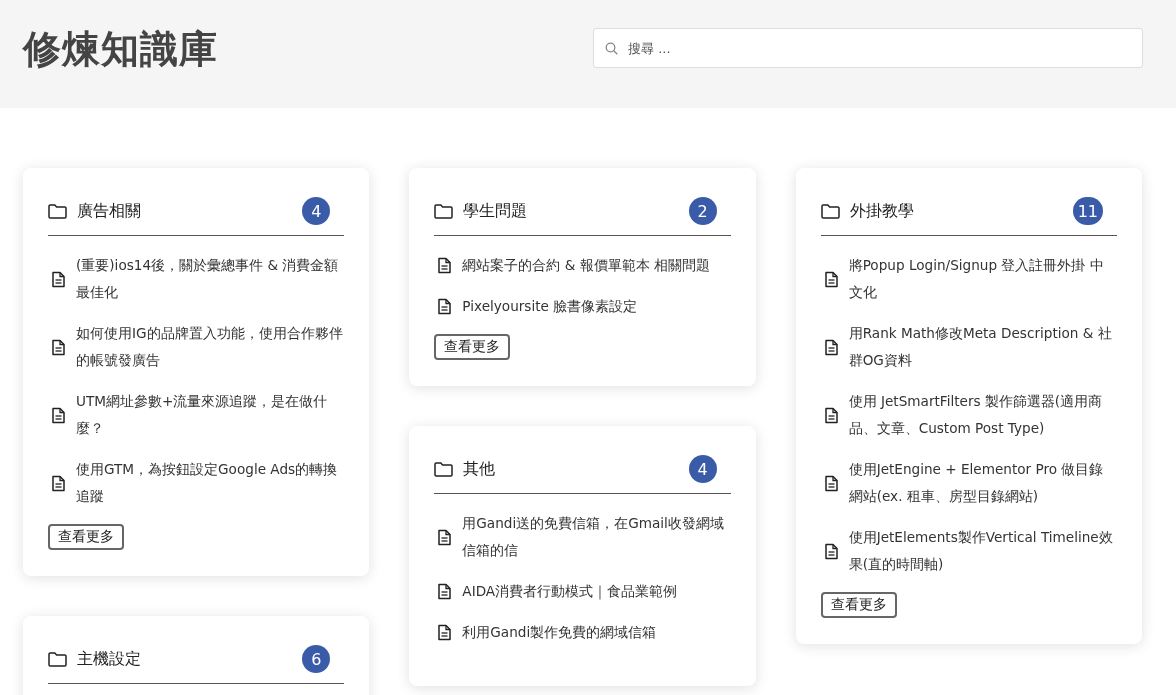 This screenshot has height=695, width=1176. I want to click on category-title: 主機設定, so click(185, 659).